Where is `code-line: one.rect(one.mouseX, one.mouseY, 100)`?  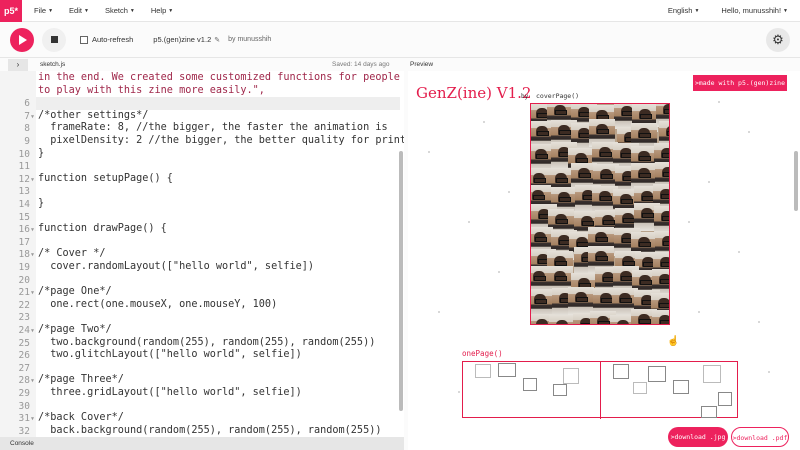
code-line: one.rect(one.mouseX, one.mouseY, 100) is located at coordinates (158, 304).